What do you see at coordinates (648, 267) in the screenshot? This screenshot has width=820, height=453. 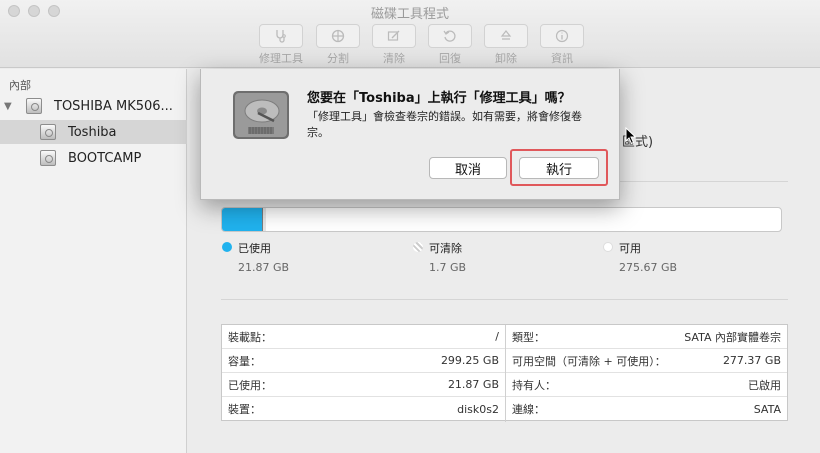 I see `legend-available-value: 275.67 GB` at bounding box center [648, 267].